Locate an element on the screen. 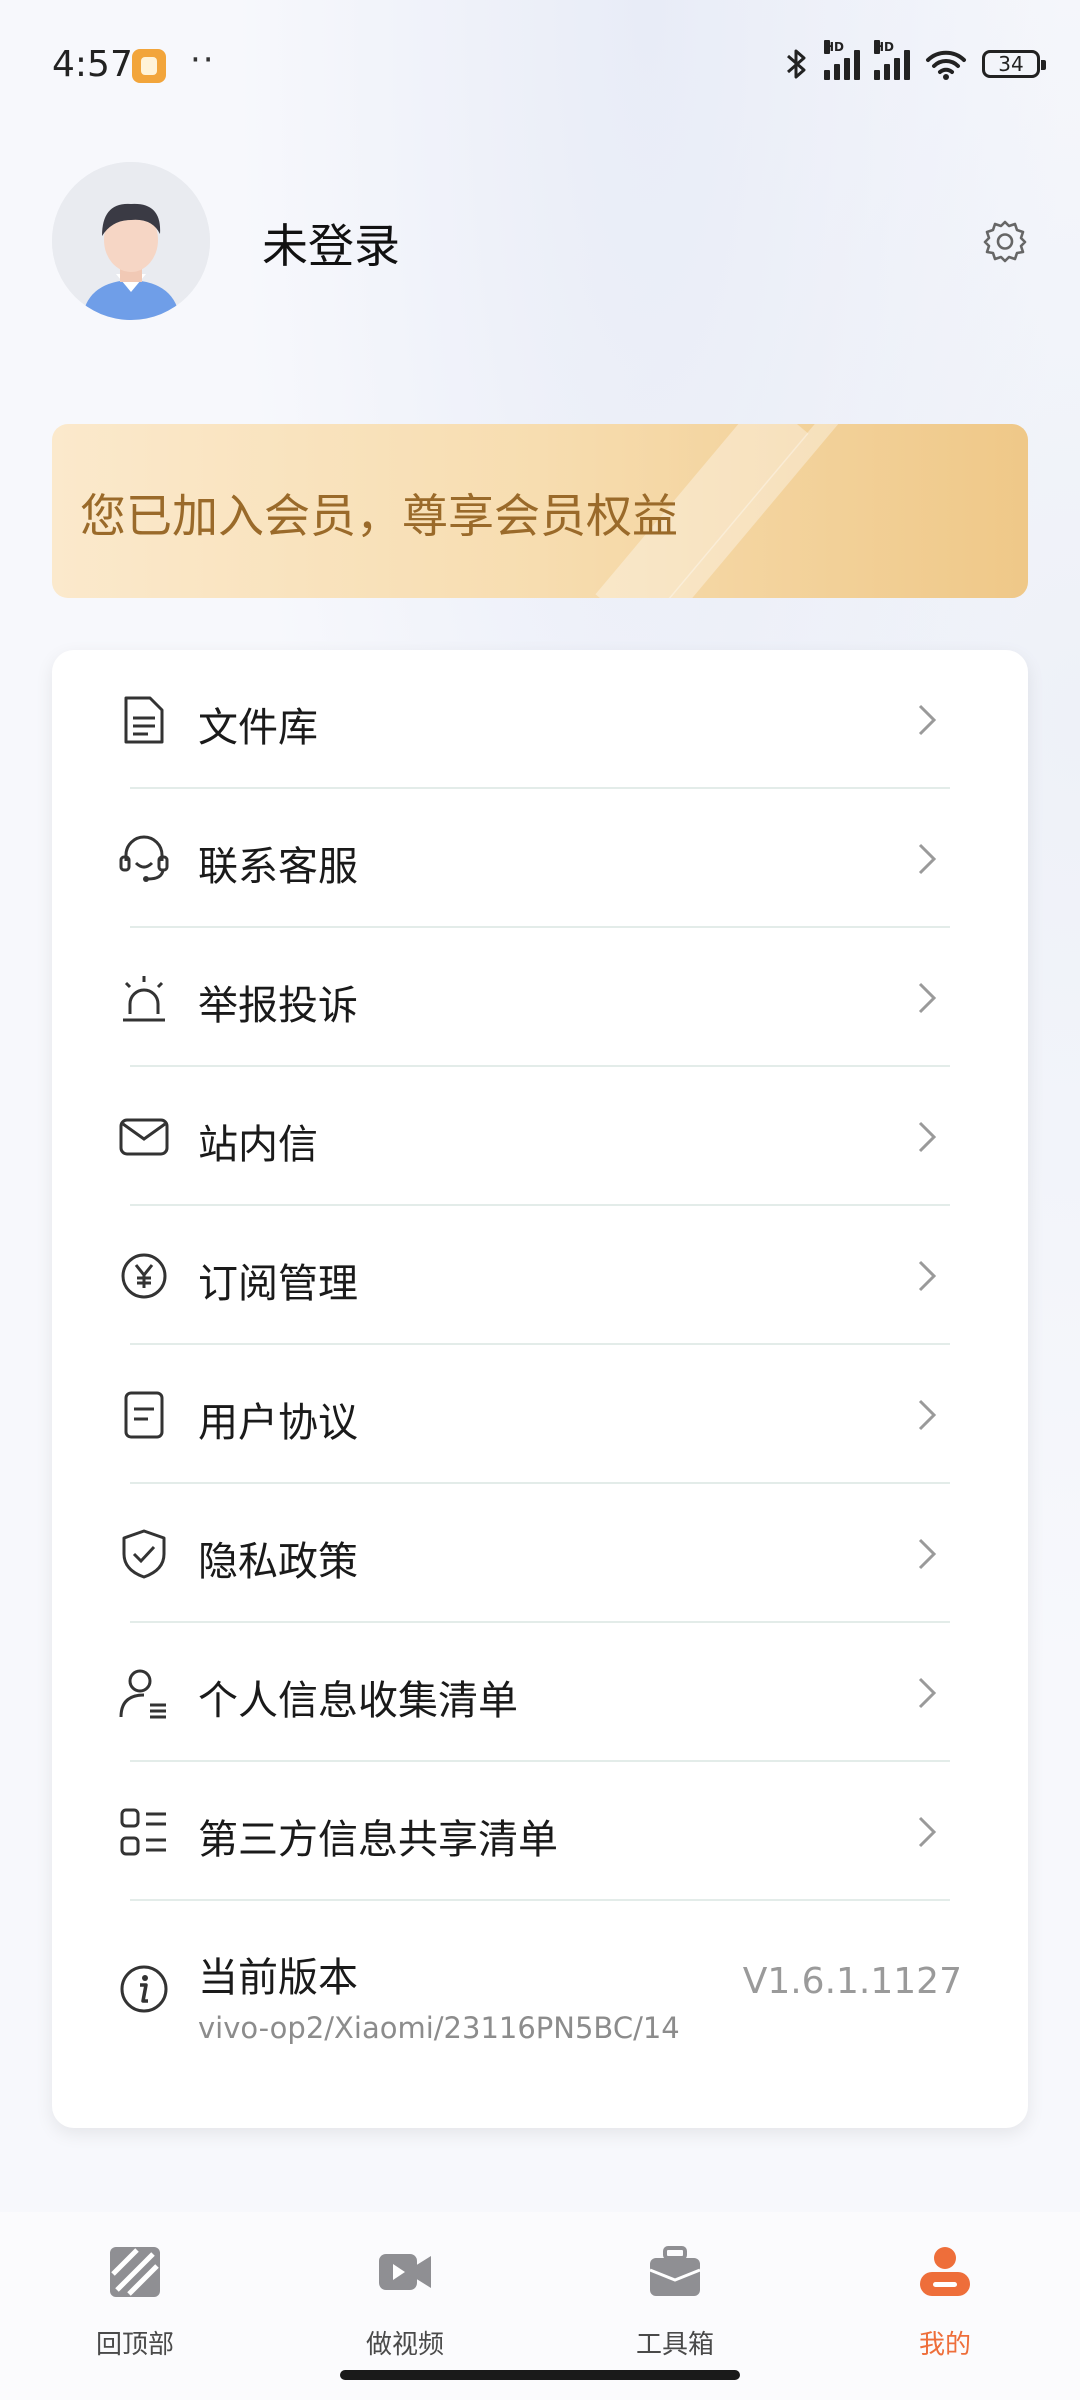  menu-item-report: 举报投诉 is located at coordinates (540, 997).